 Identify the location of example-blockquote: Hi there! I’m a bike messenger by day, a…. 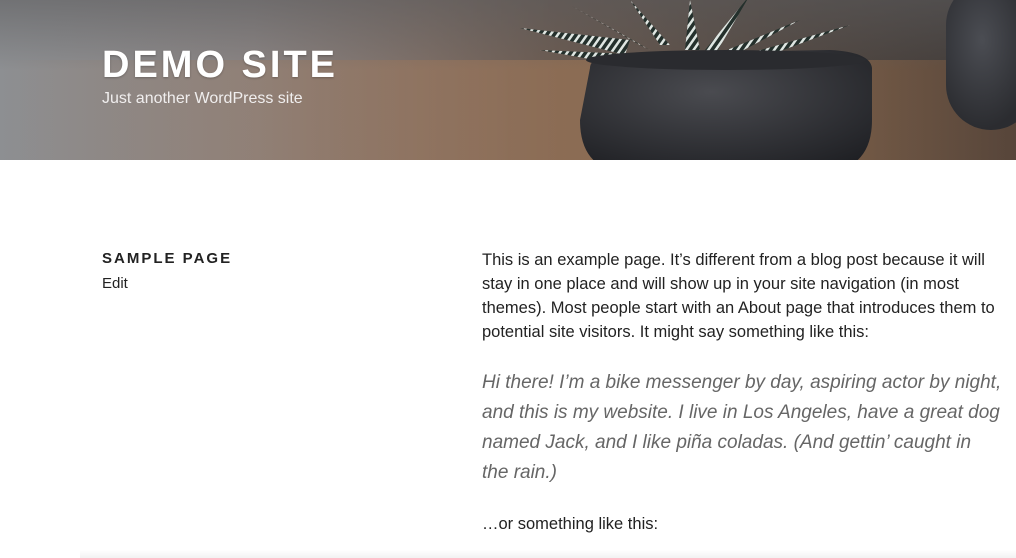
(742, 427).